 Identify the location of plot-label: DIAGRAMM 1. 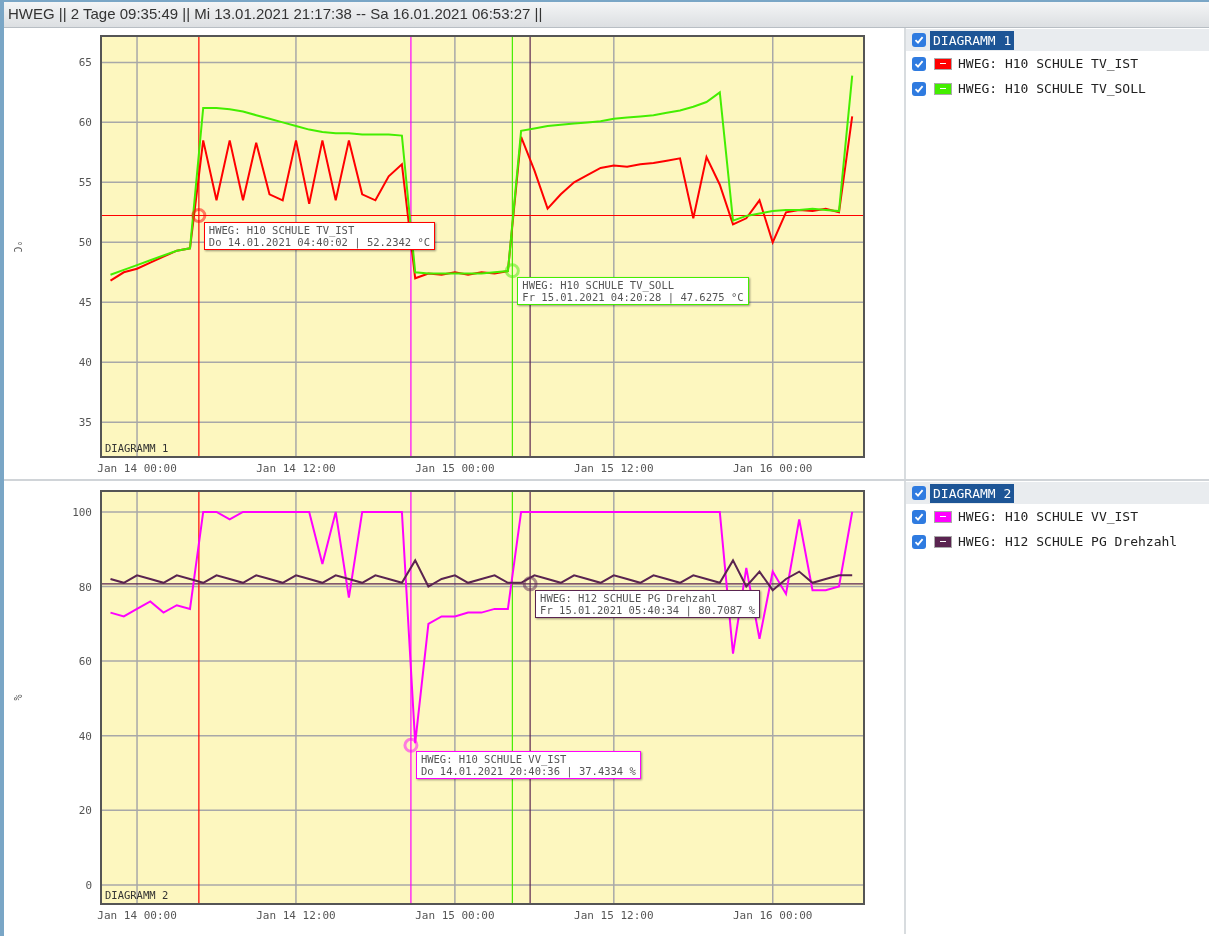
(137, 448).